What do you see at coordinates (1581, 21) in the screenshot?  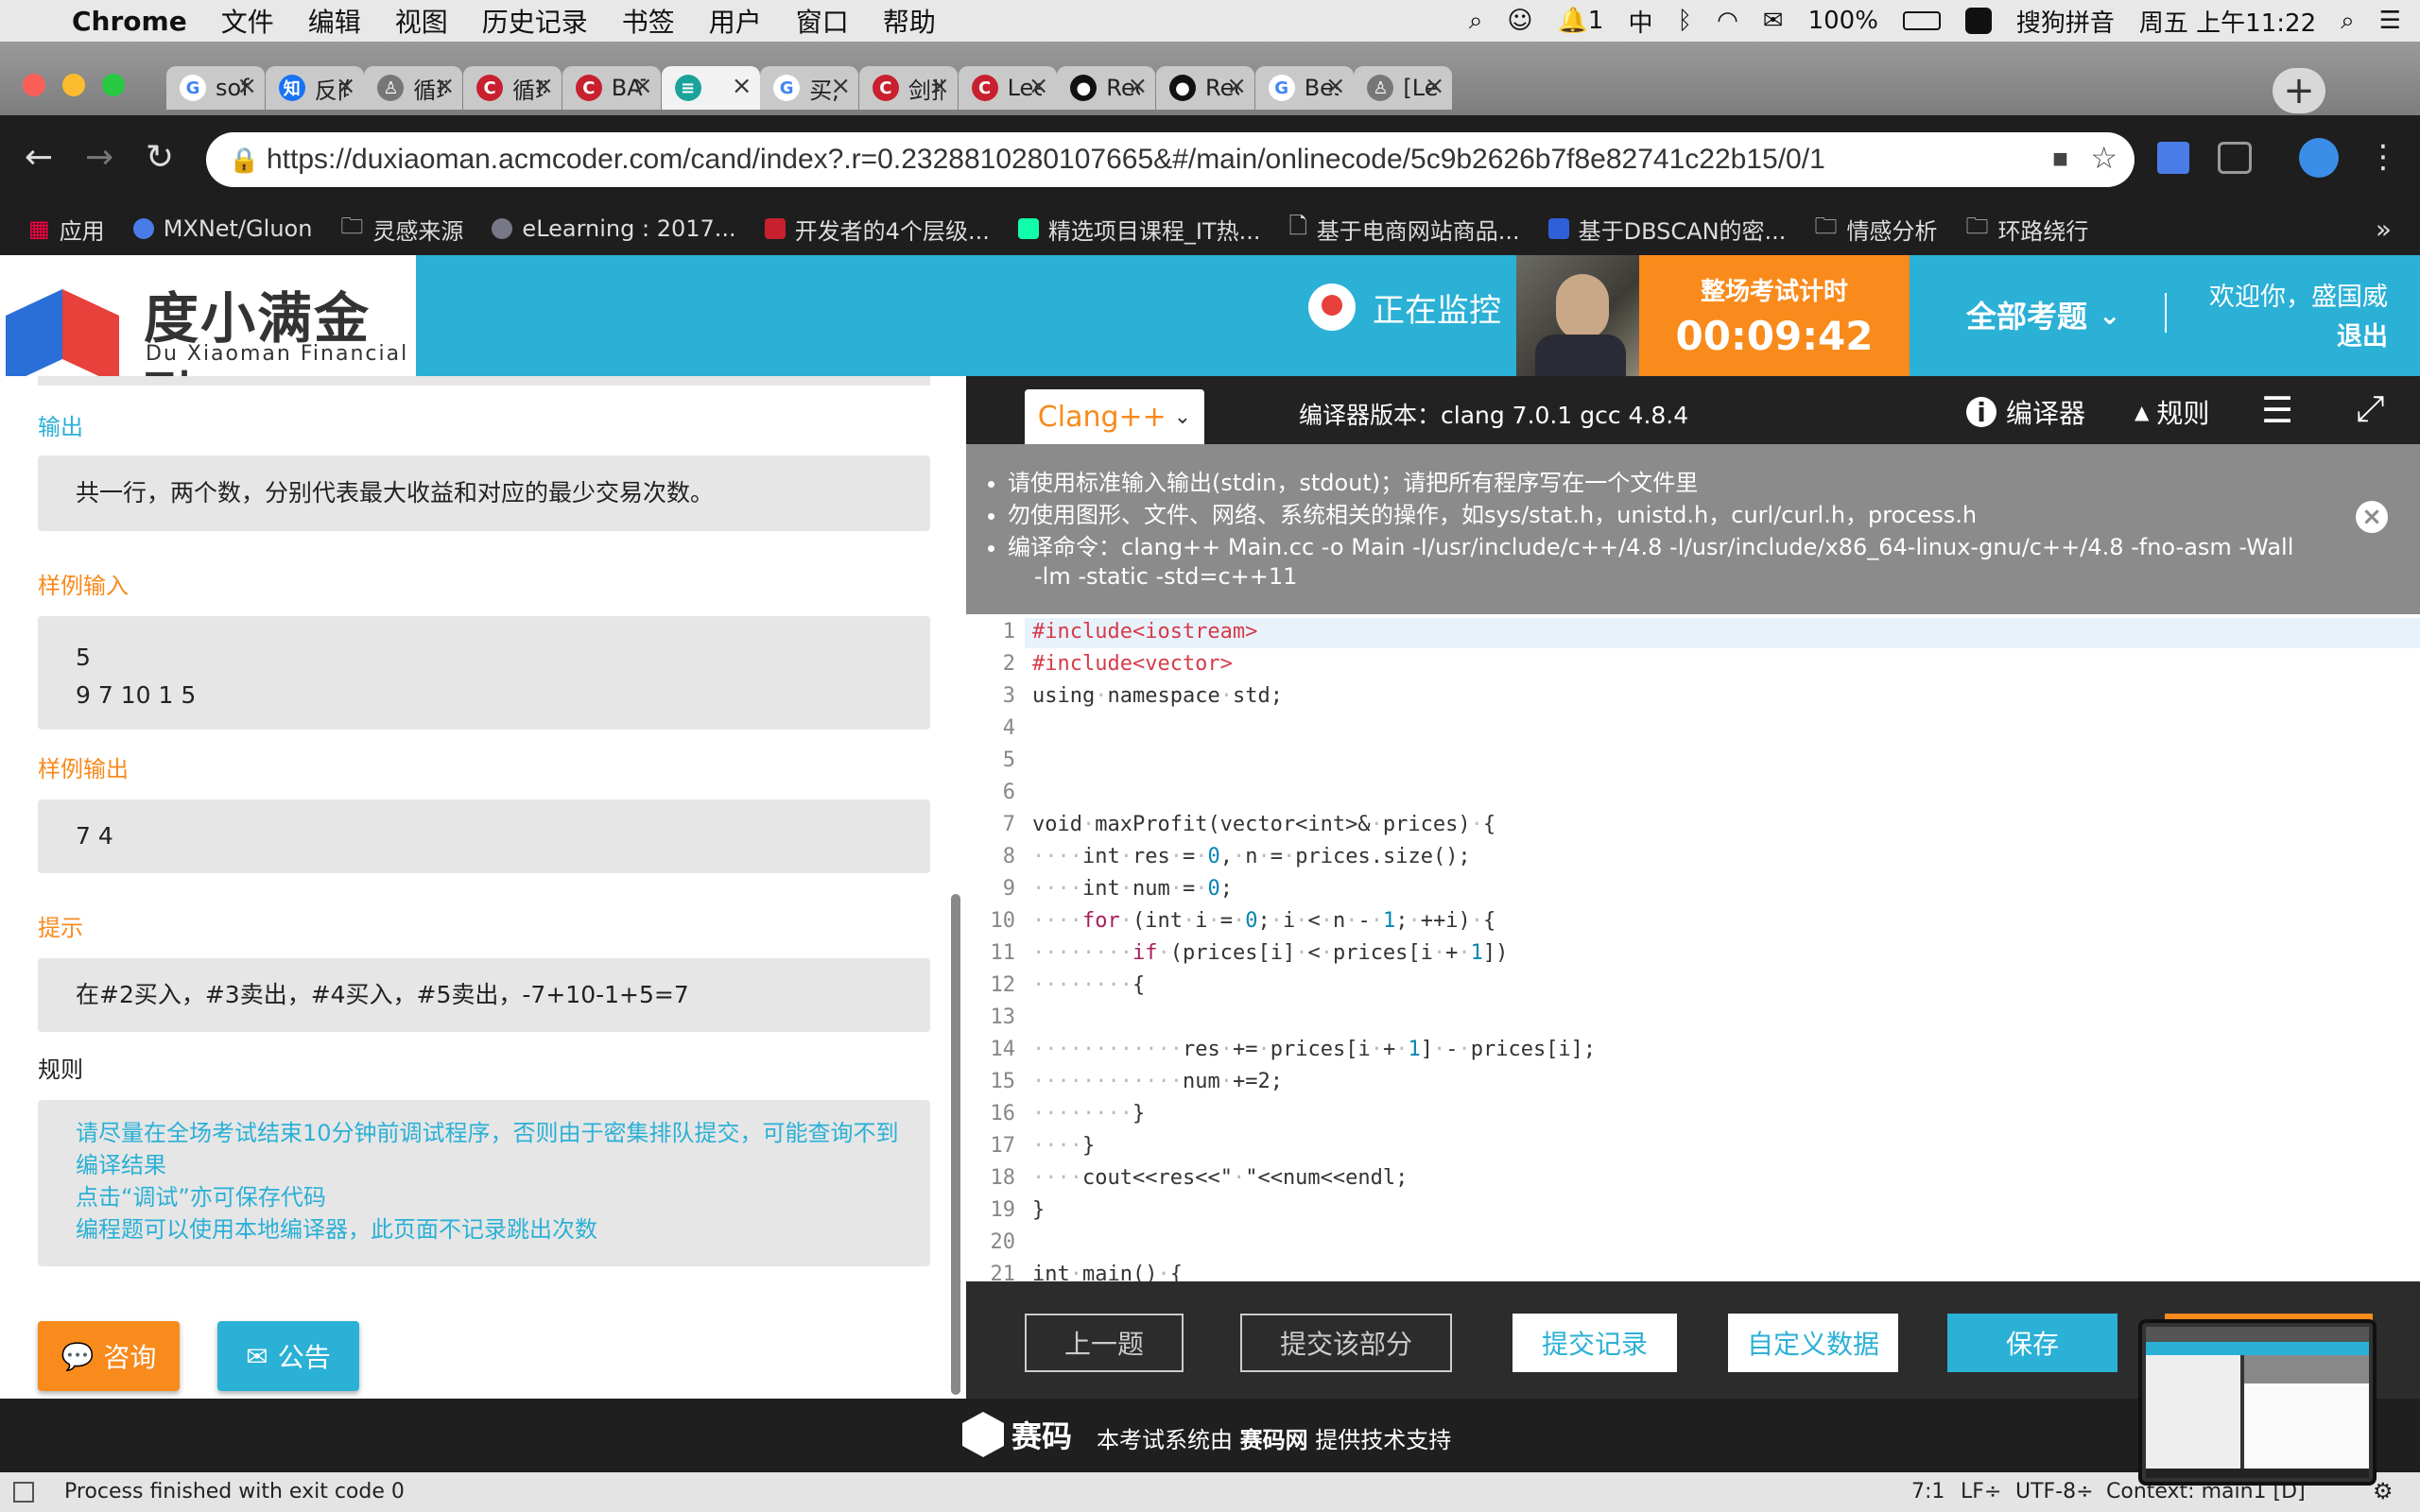 I see `notification-icon: 🔔1` at bounding box center [1581, 21].